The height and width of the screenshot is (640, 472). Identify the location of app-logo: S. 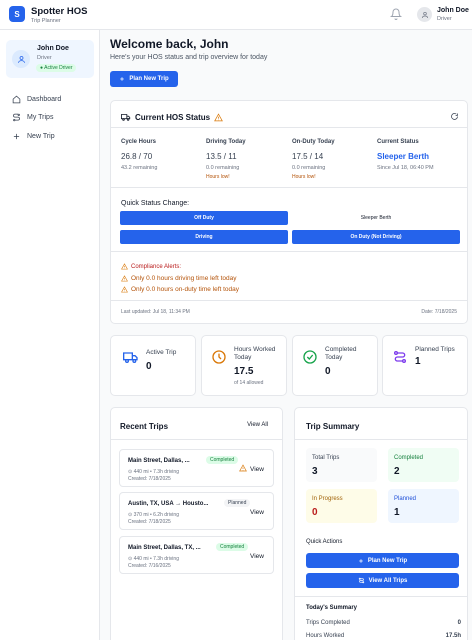
(17, 14).